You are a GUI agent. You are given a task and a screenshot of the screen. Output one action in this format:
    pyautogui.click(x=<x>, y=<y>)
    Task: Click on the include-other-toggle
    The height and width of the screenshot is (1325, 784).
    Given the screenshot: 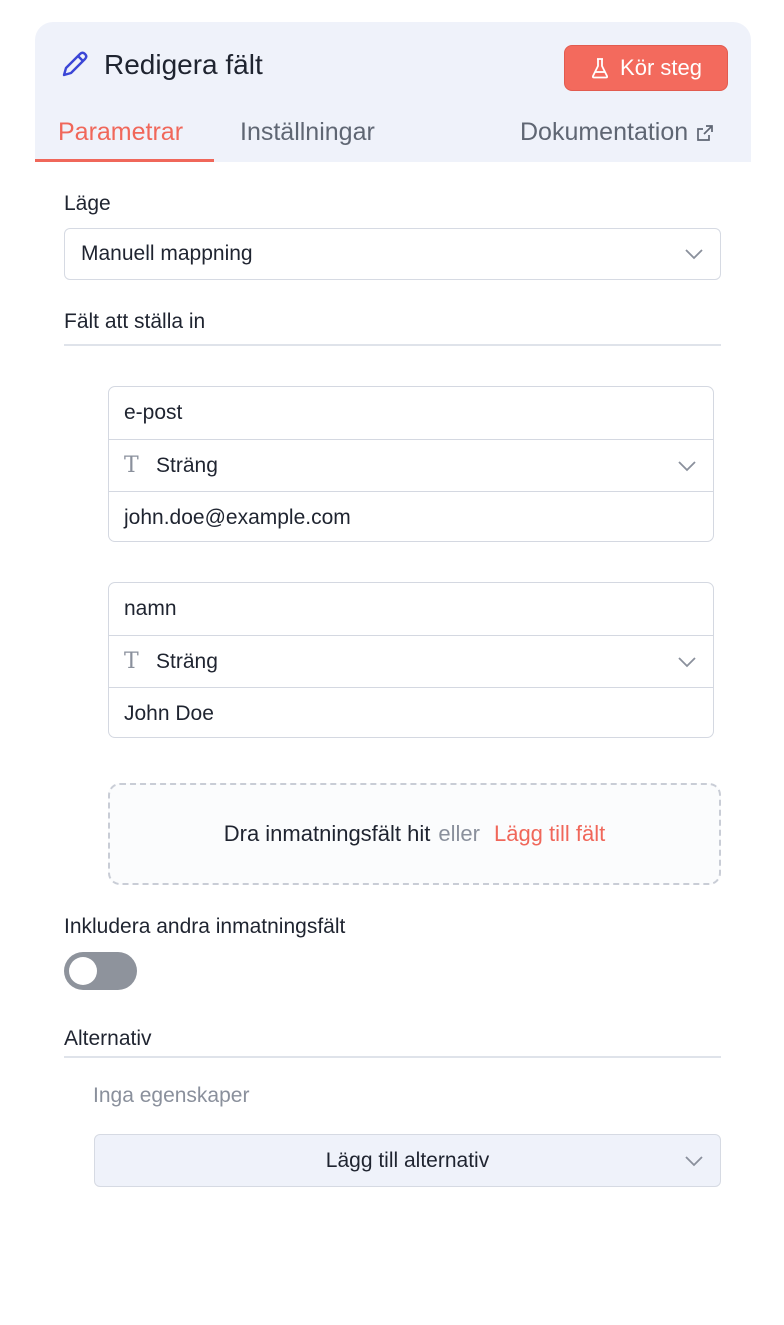 What is the action you would take?
    pyautogui.click(x=100, y=971)
    